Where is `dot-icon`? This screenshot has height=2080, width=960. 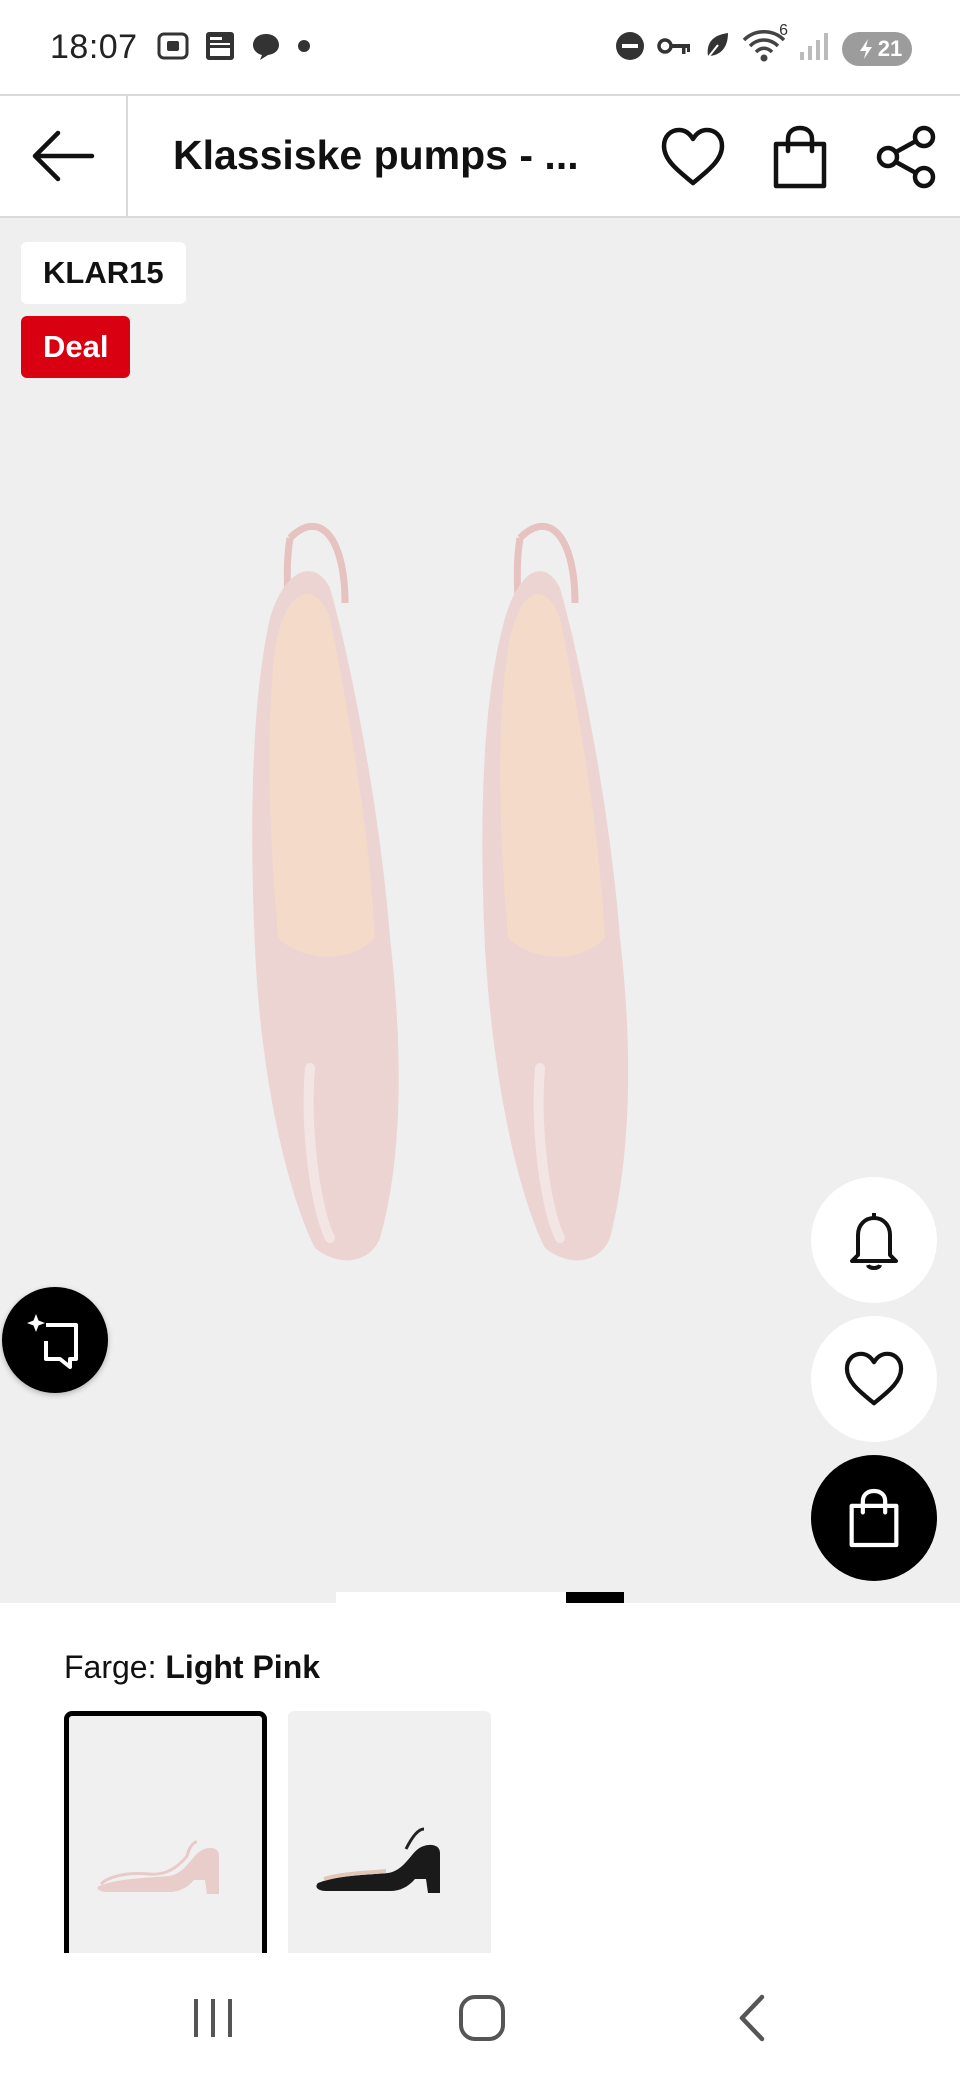
dot-icon is located at coordinates (304, 48).